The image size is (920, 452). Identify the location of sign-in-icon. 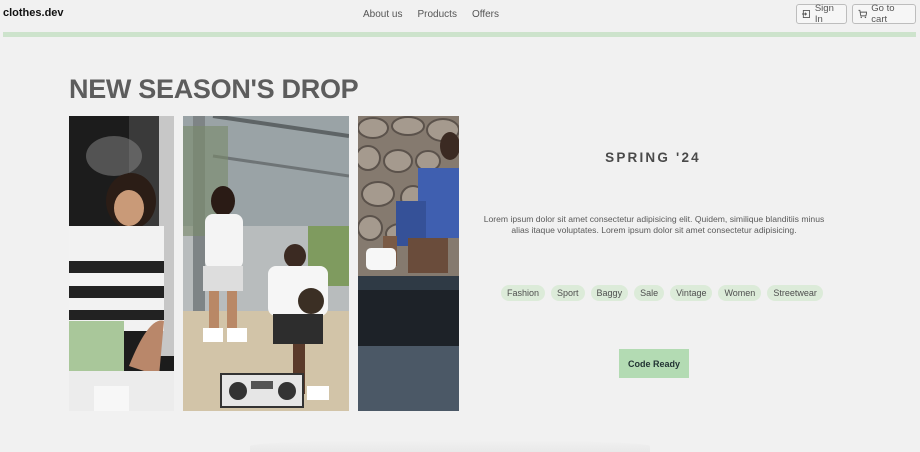
(806, 14).